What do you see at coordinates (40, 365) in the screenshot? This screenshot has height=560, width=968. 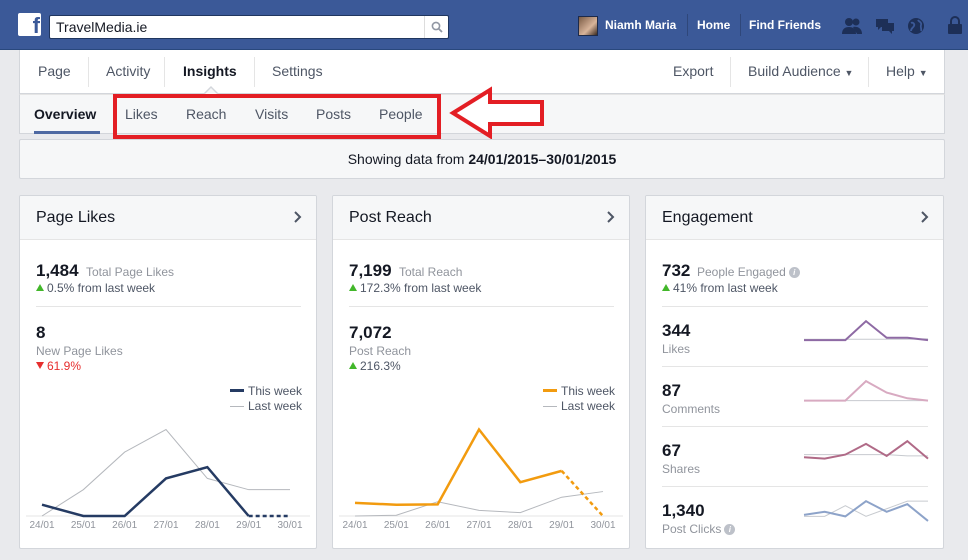 I see `down-arrow-icon` at bounding box center [40, 365].